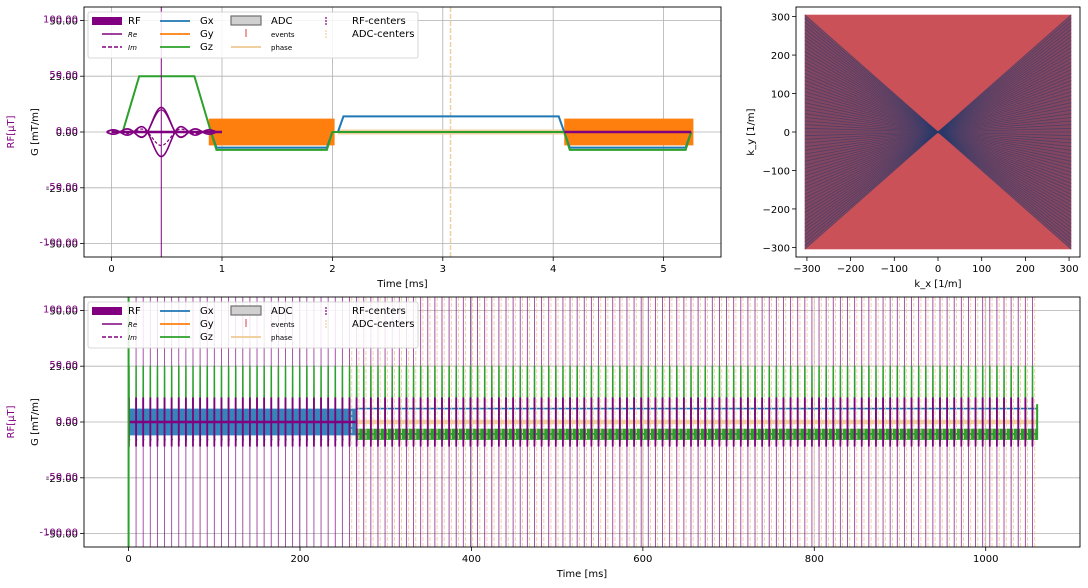  I want to click on seq2-legend-rfcenters-label: RF-centers, so click(379, 311).